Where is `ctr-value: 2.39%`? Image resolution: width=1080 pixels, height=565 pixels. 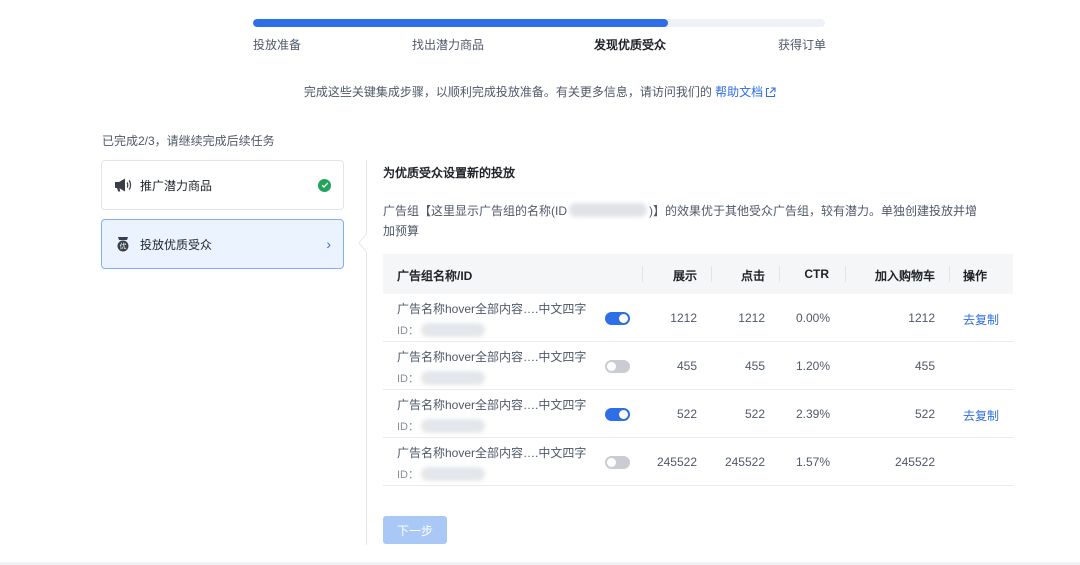
ctr-value: 2.39% is located at coordinates (812, 414).